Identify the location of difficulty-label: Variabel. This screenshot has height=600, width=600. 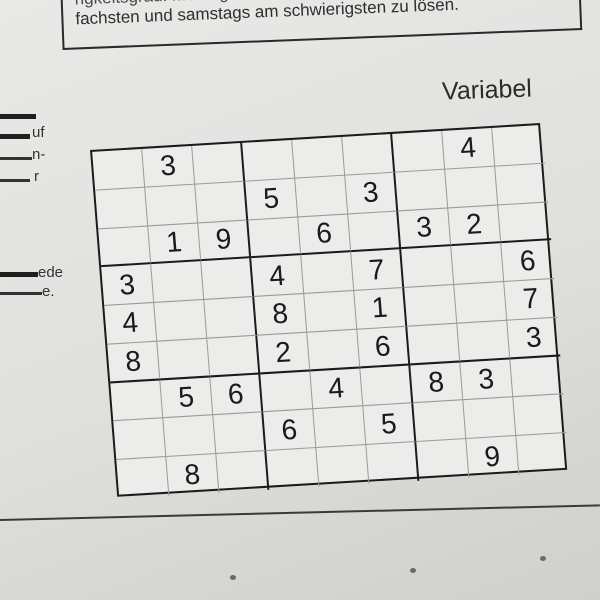
(487, 90).